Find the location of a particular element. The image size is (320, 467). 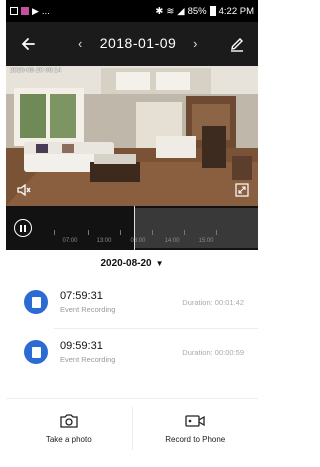

pause-button is located at coordinates (23, 228).